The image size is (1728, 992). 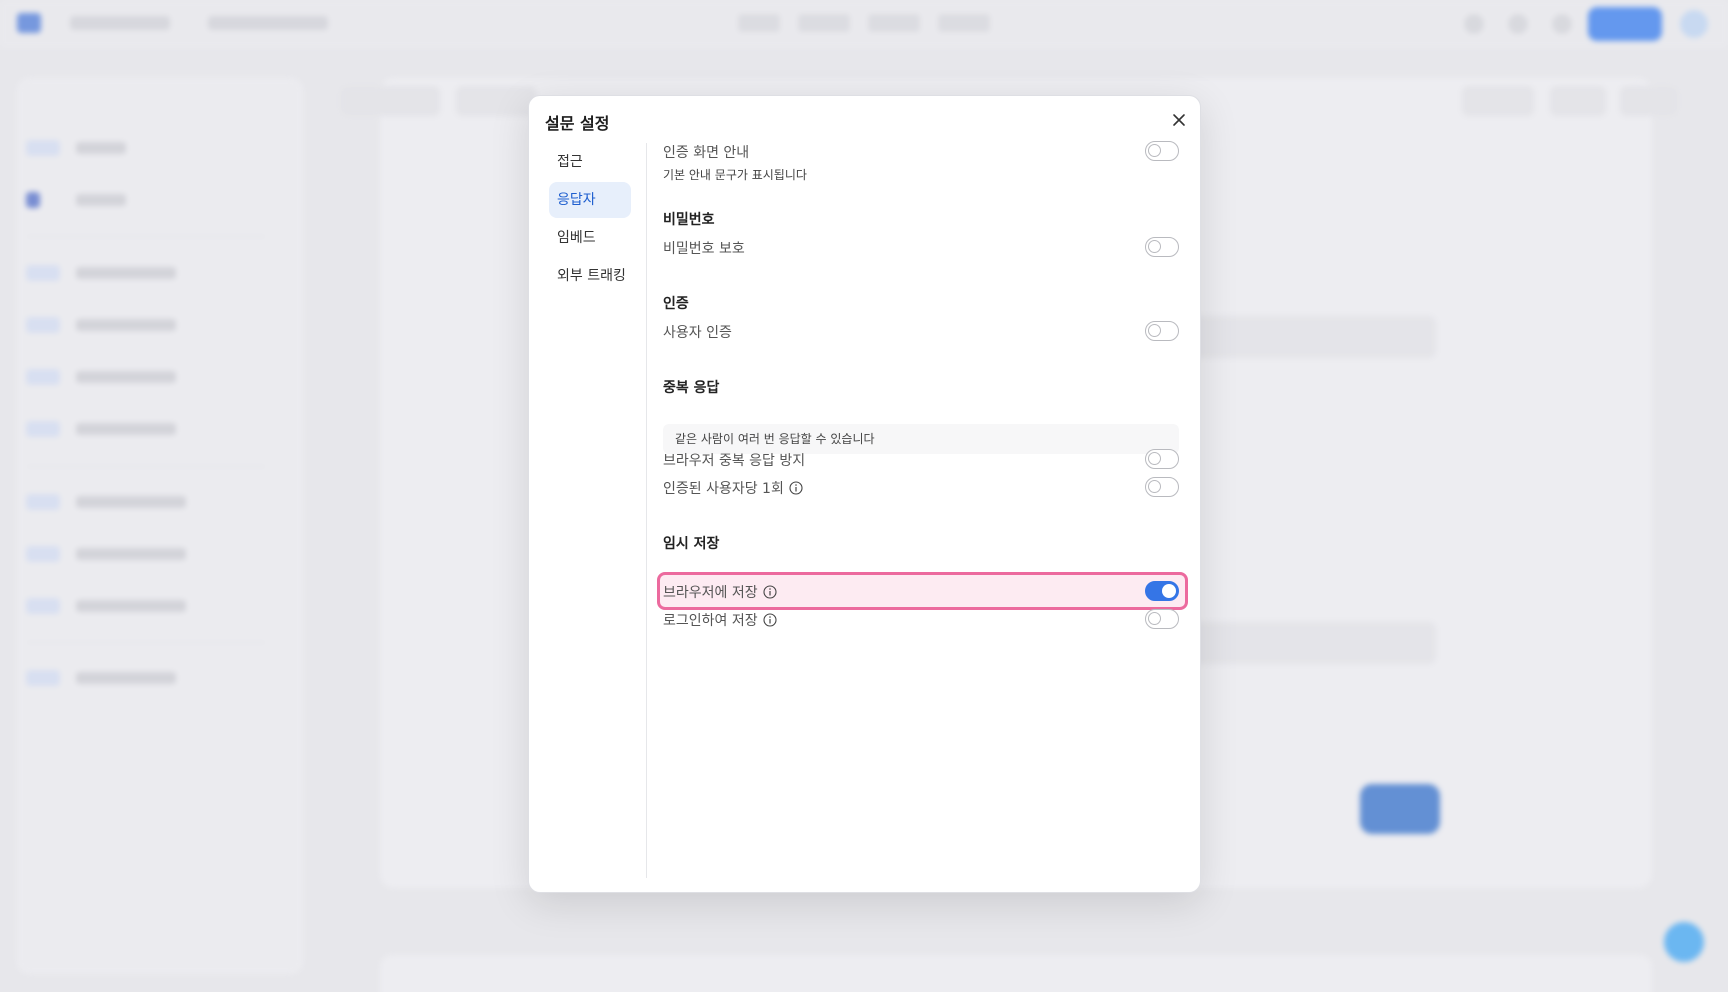 I want to click on user-auth-label: 사용자 인증, so click(x=697, y=333).